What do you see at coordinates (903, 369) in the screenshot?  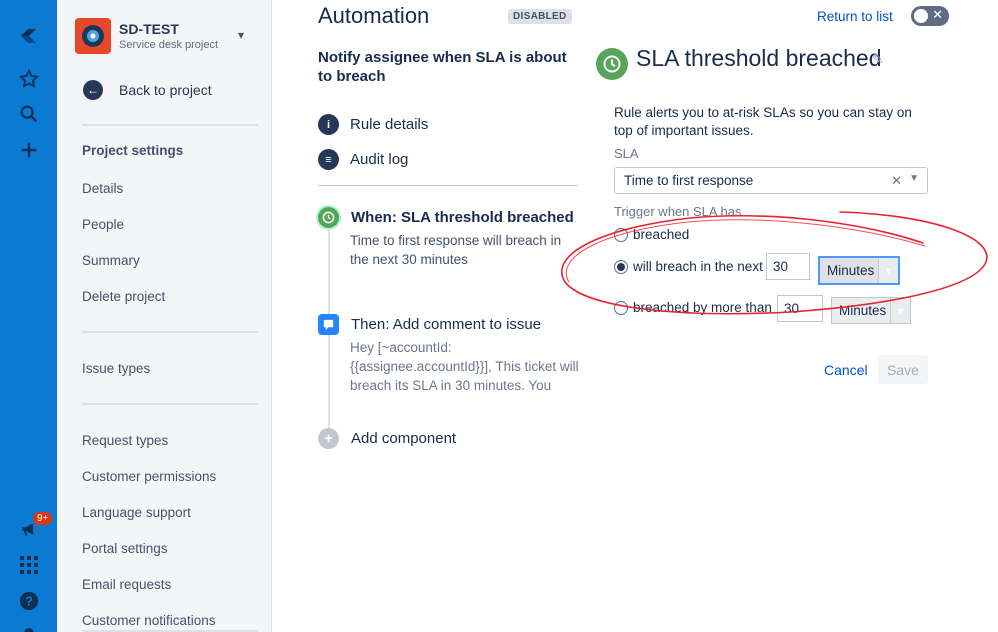 I see `save-button: Save` at bounding box center [903, 369].